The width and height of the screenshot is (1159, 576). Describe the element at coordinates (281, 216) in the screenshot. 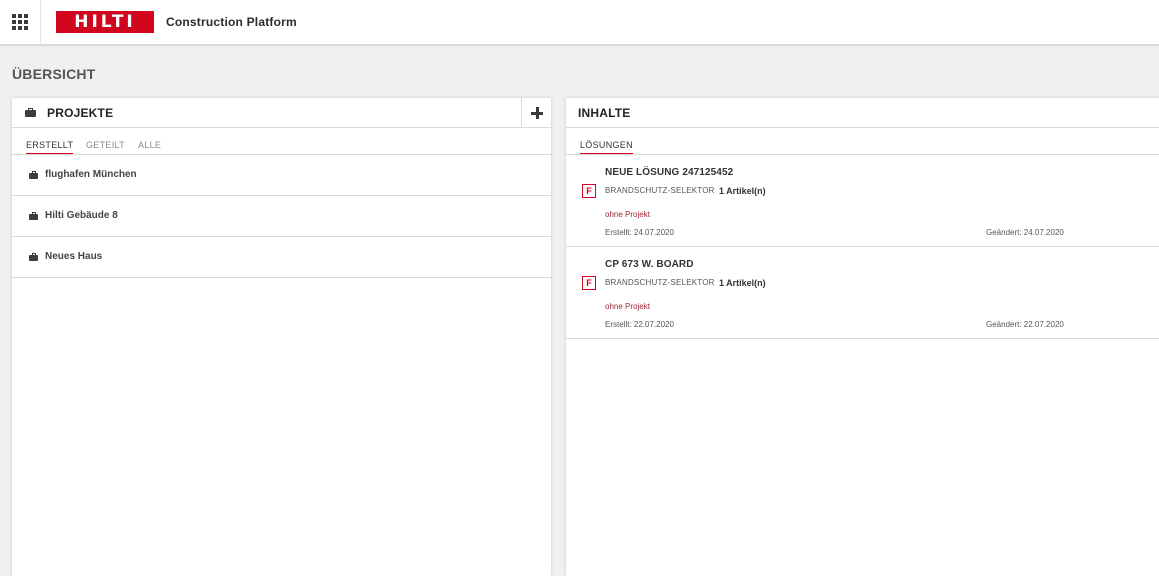

I see `project-row: Hilti Gebäude 8` at that location.